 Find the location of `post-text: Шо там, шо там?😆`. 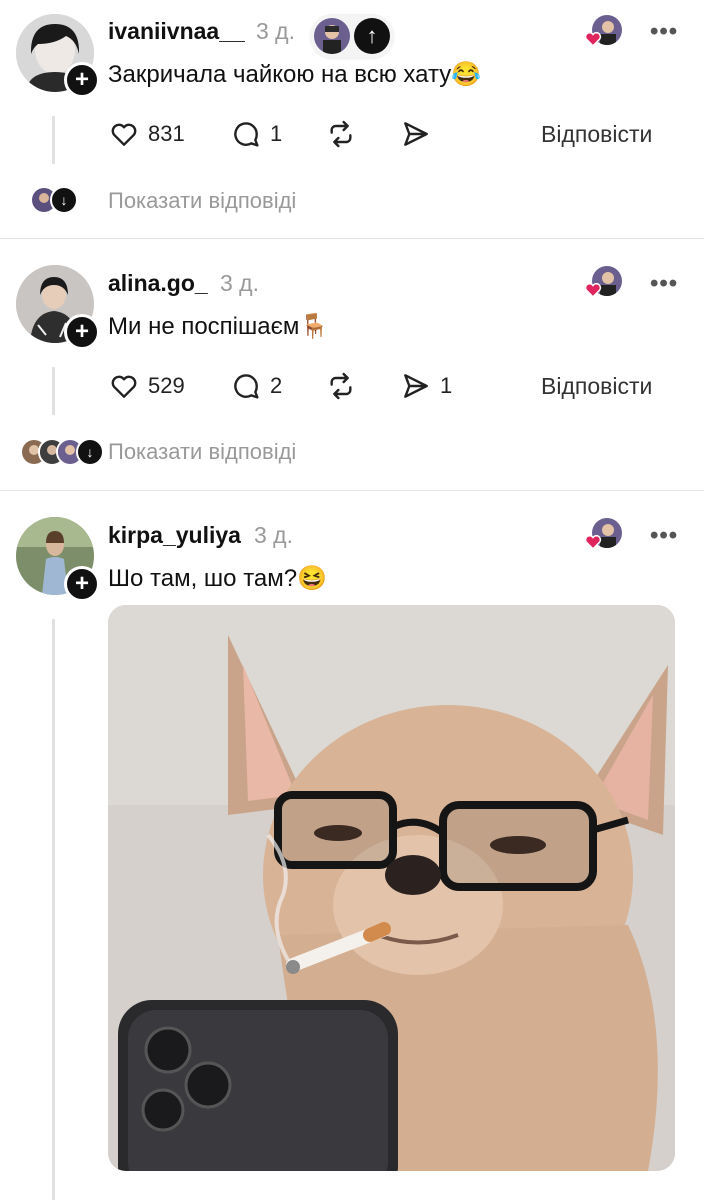

post-text: Шо там, шо там?😆 is located at coordinates (217, 578).